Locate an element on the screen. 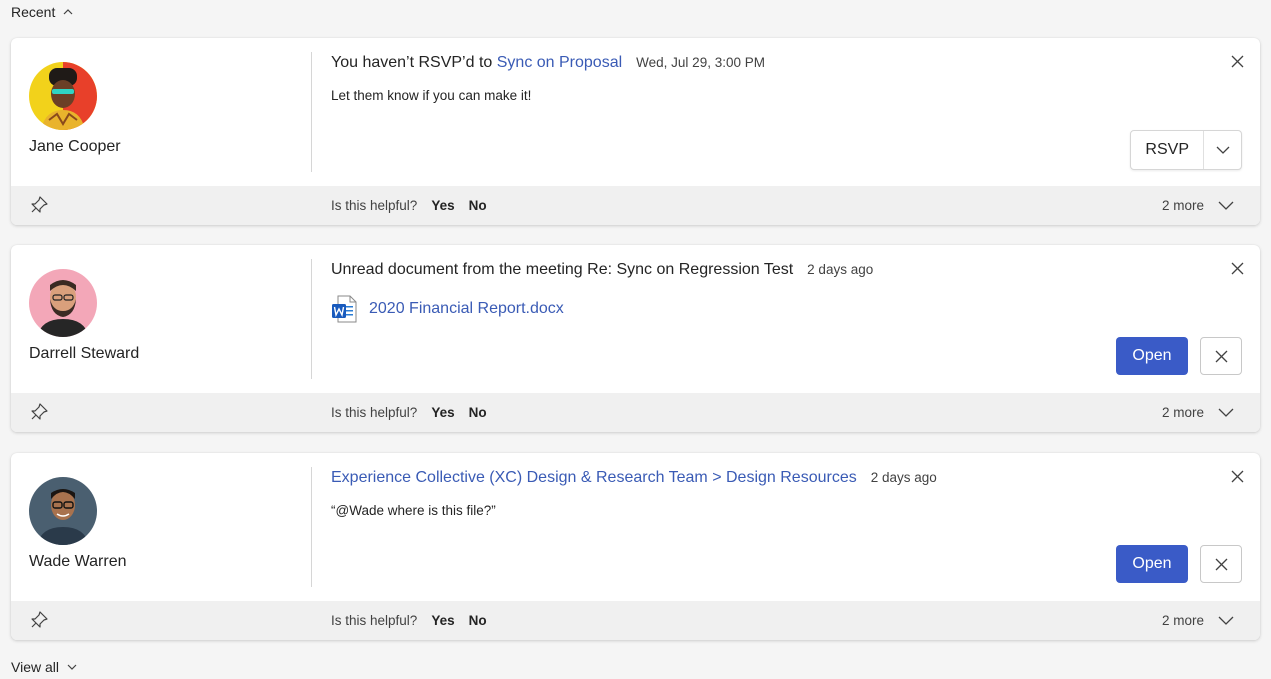 Image resolution: width=1271 pixels, height=679 pixels. person-block: Jane Cooper is located at coordinates (159, 109).